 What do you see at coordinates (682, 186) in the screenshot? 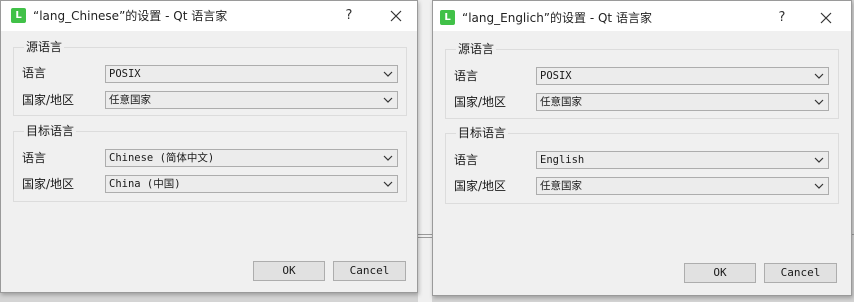
I see `target-country-combo: 任意国家` at bounding box center [682, 186].